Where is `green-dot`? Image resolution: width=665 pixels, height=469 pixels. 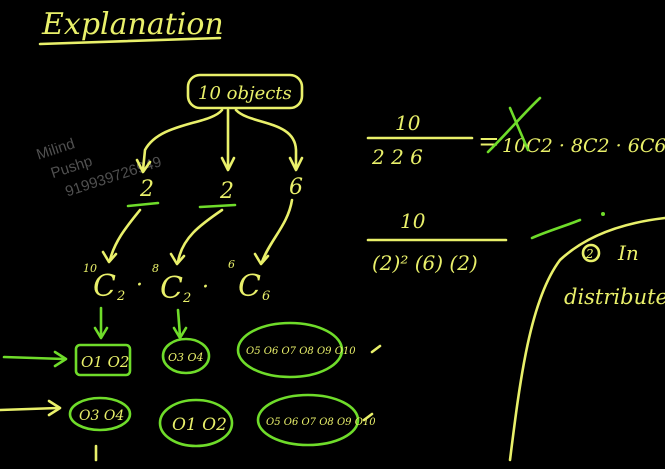 green-dot is located at coordinates (603, 214).